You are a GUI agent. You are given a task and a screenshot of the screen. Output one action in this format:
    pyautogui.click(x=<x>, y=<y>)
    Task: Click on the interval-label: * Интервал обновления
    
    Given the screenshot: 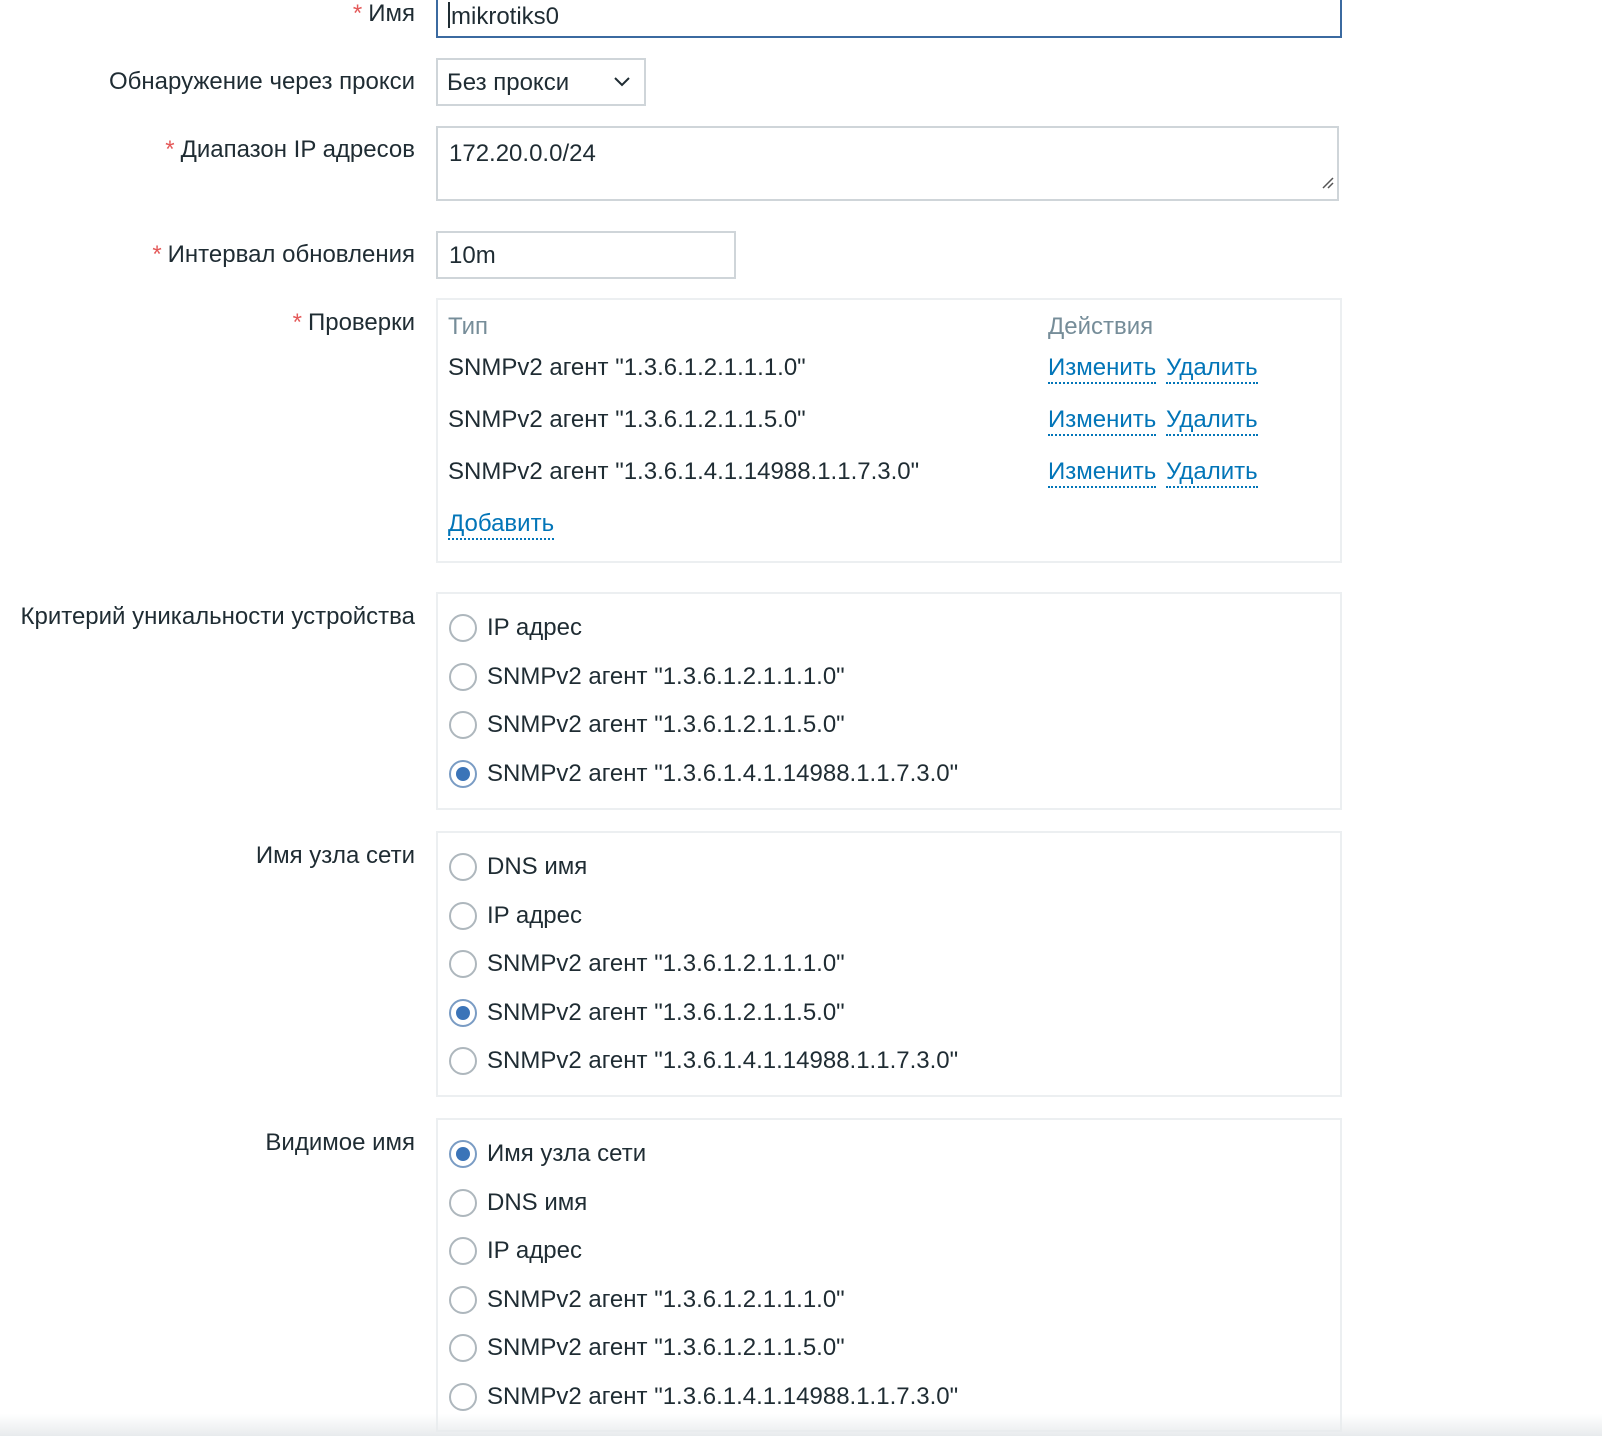 What is the action you would take?
    pyautogui.click(x=283, y=254)
    